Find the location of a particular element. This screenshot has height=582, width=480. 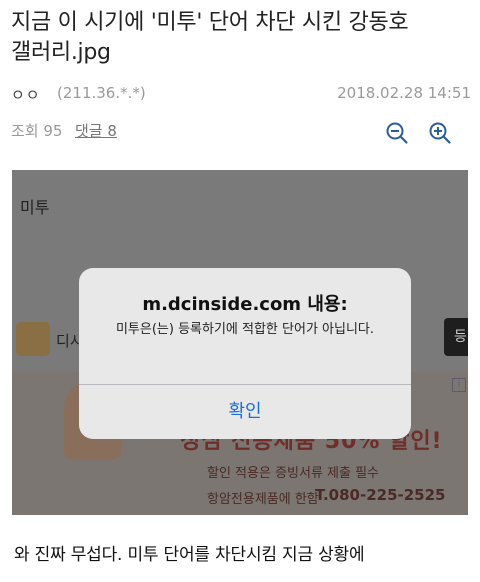

dialog-title: m.dcinside.com 내용: is located at coordinates (245, 304).